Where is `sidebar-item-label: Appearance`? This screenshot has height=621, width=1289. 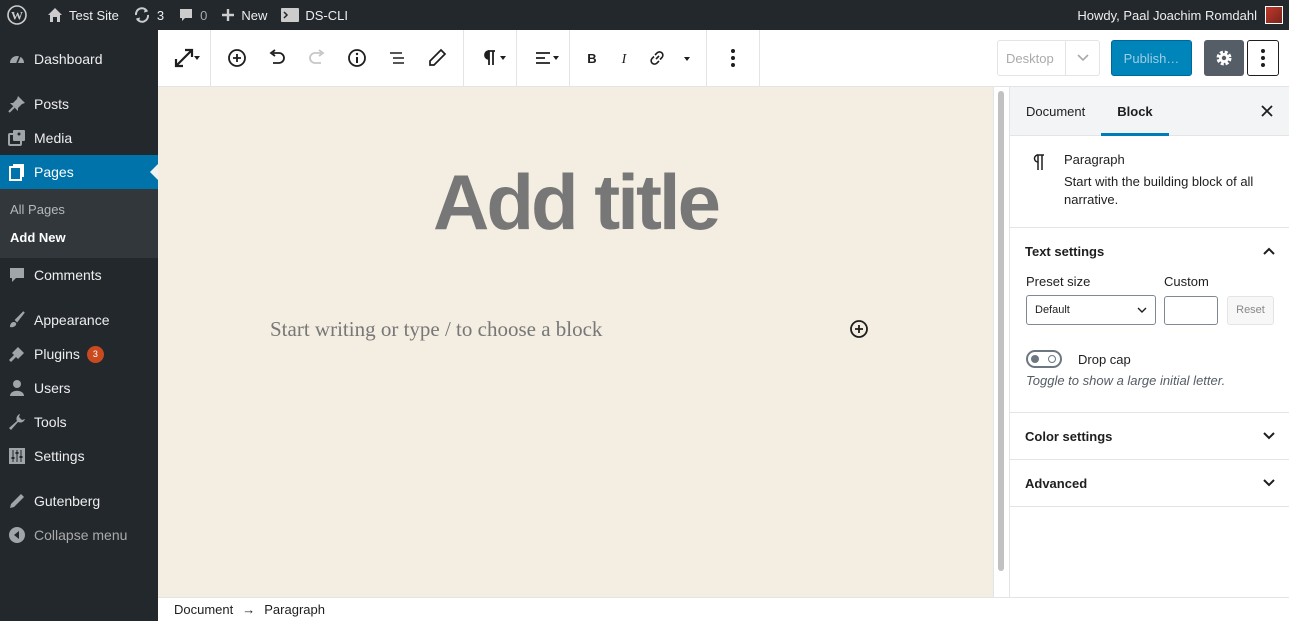
sidebar-item-label: Appearance is located at coordinates (72, 320).